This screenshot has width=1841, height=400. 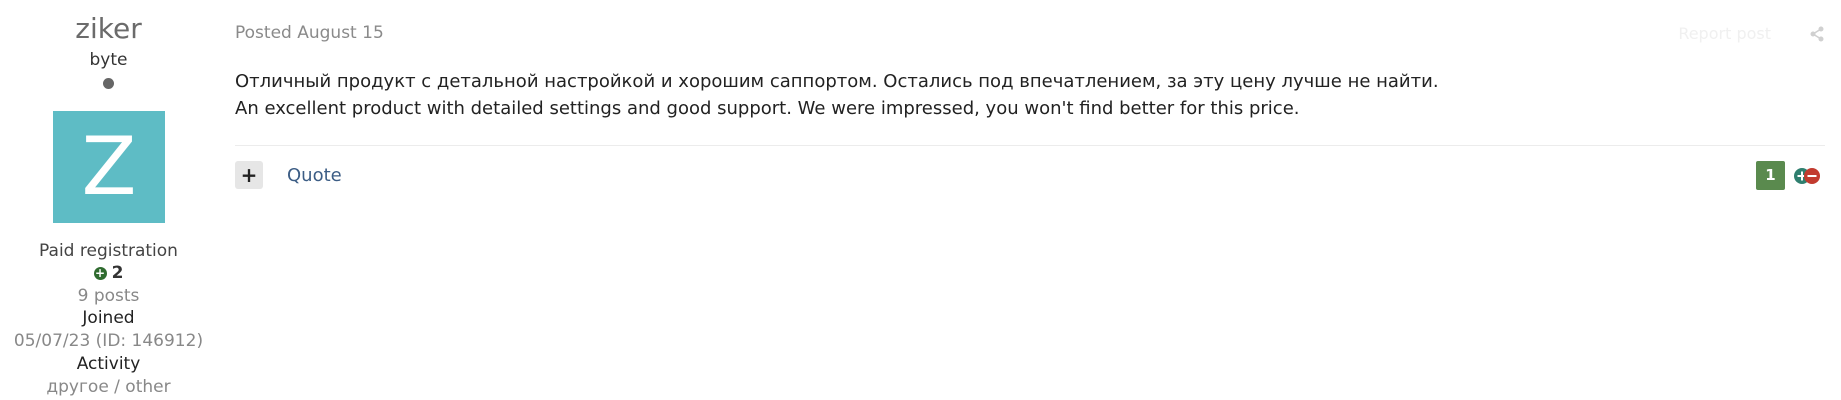 What do you see at coordinates (108, 341) in the screenshot?
I see `joined-value: 05/07/23 (ID: 146912)` at bounding box center [108, 341].